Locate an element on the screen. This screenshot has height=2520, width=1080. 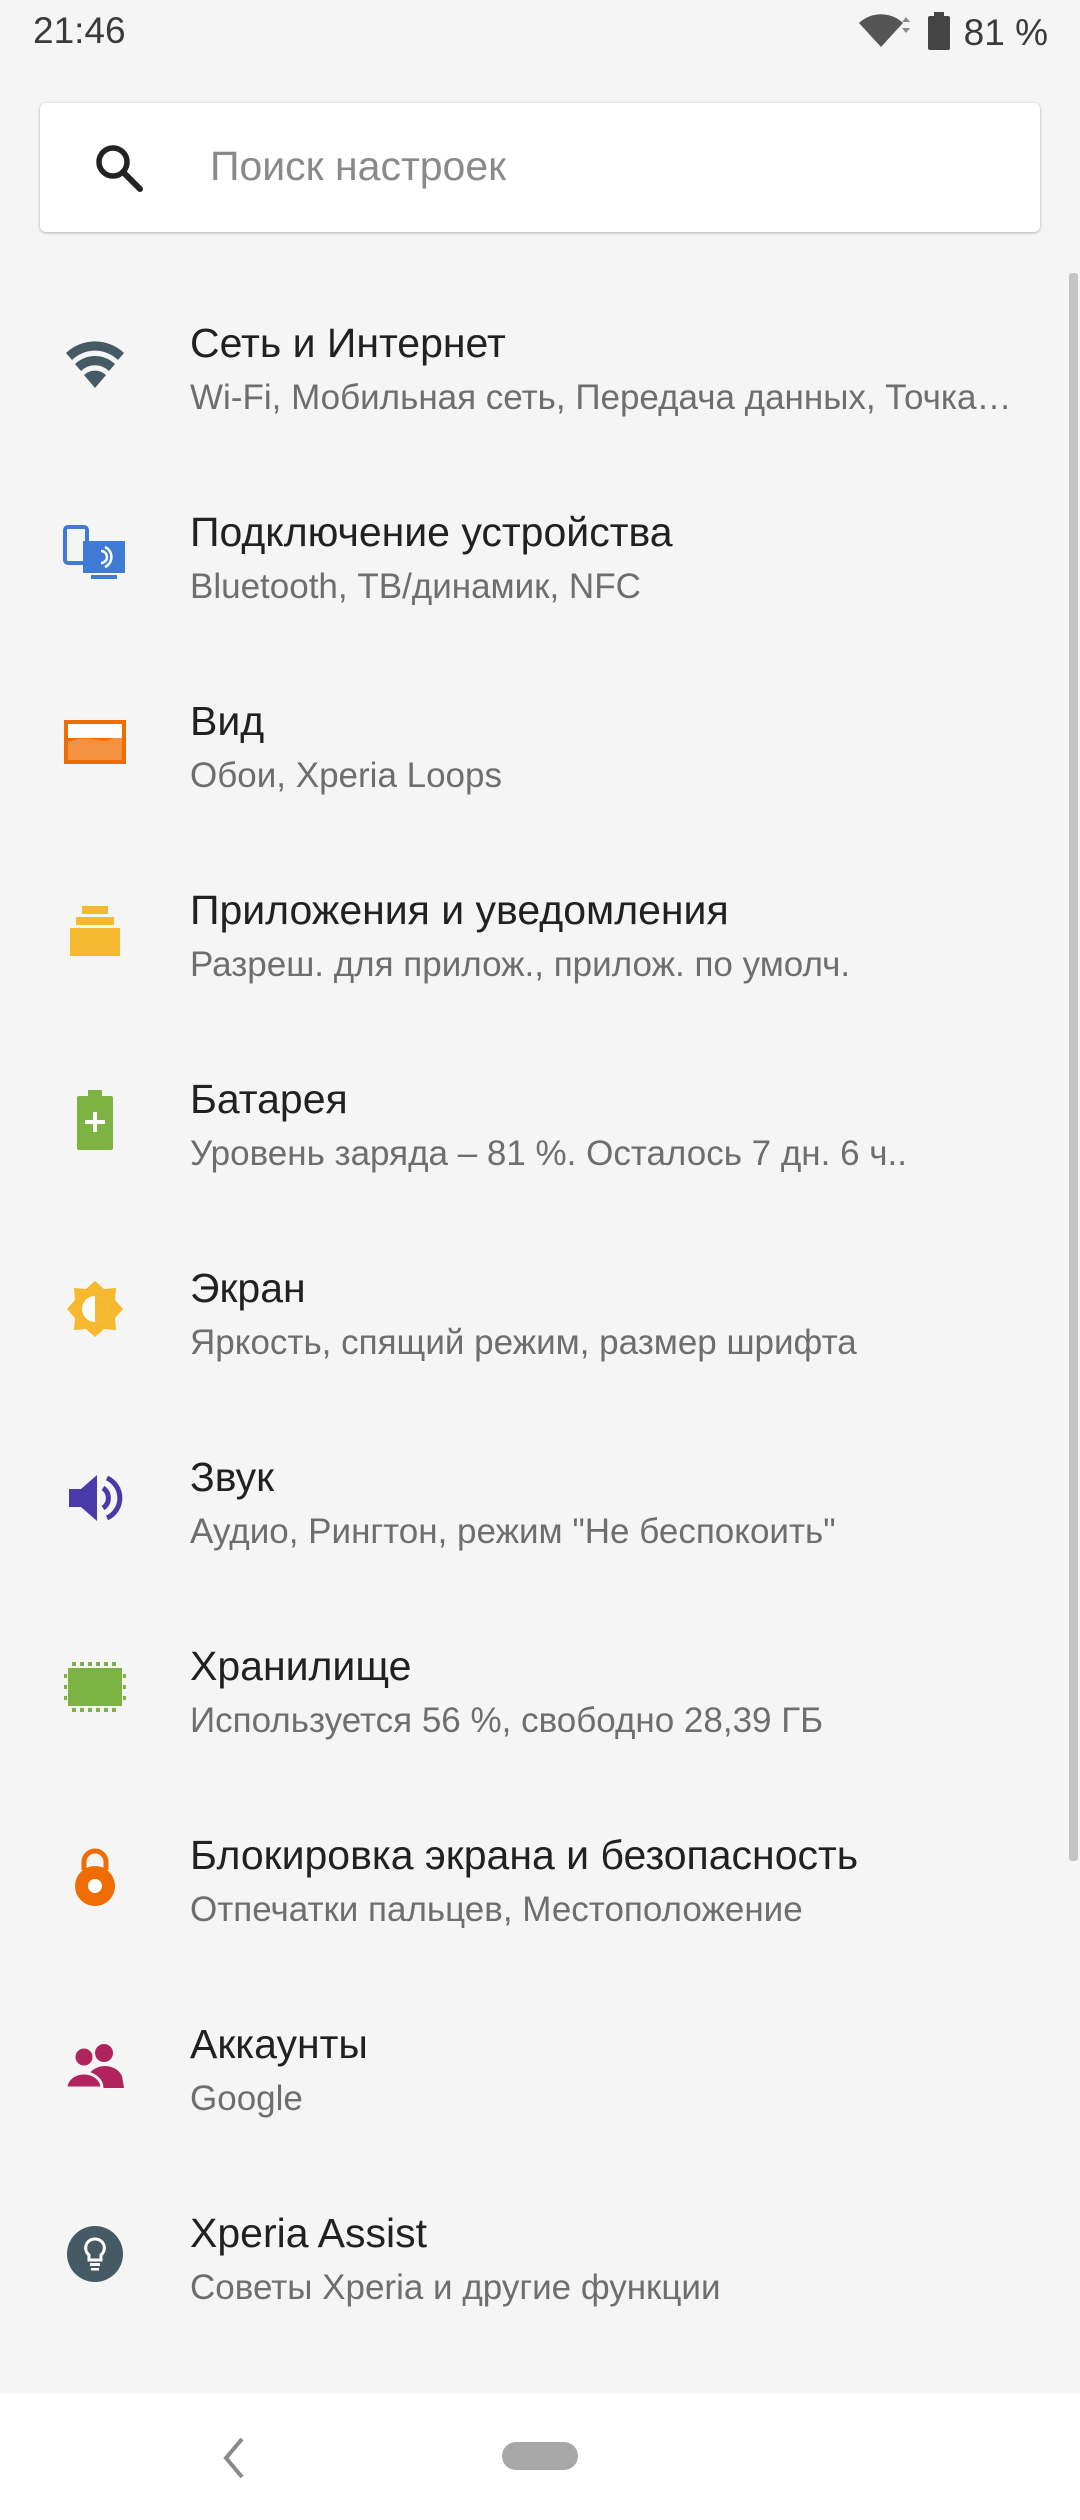
search-bar: Поиск настроек is located at coordinates (540, 167).